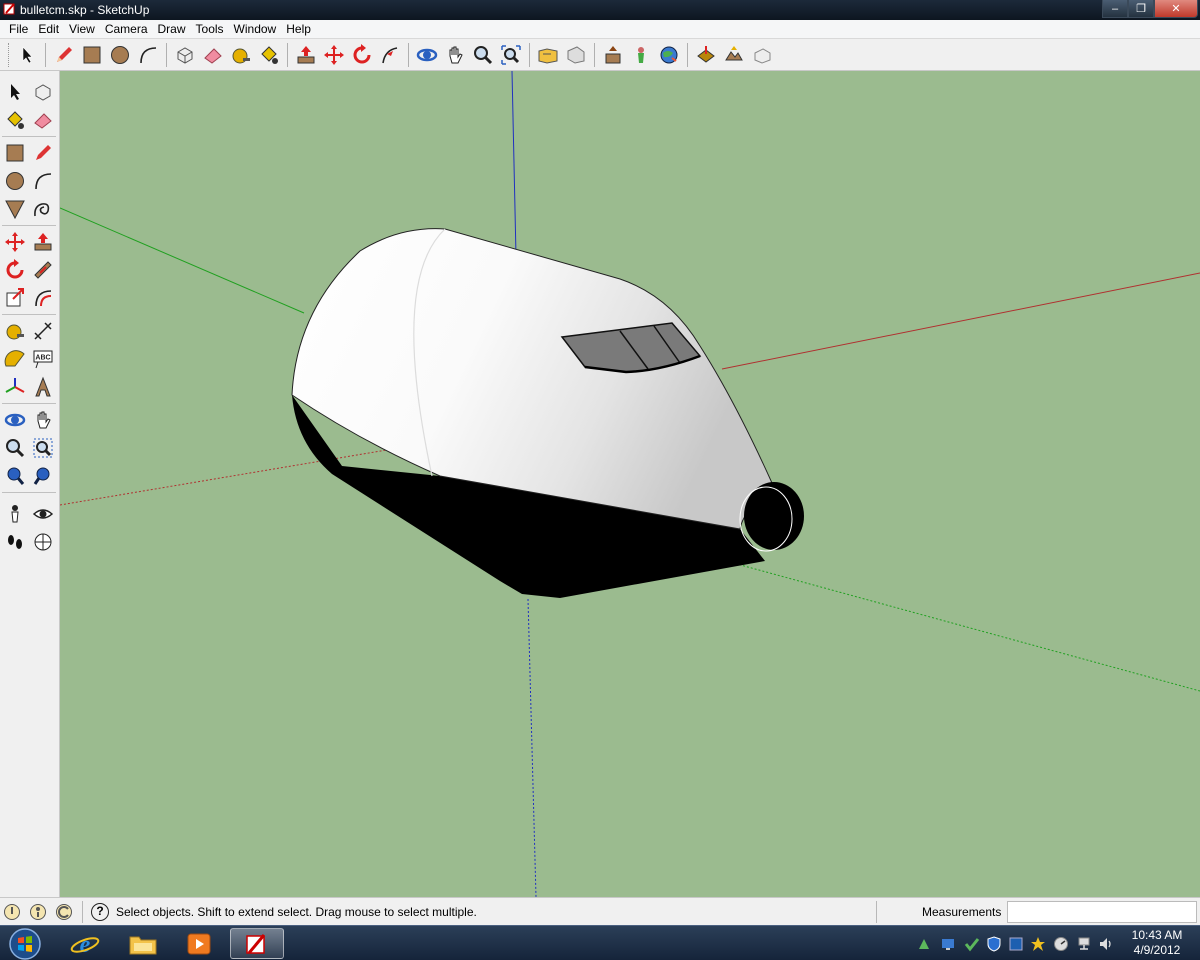  What do you see at coordinates (1115, 9) in the screenshot?
I see `minimize-button: –` at bounding box center [1115, 9].